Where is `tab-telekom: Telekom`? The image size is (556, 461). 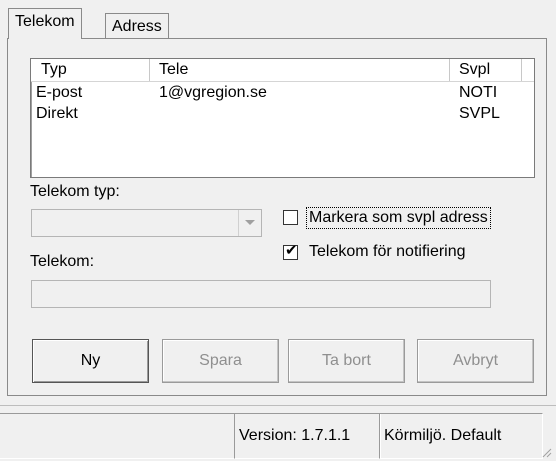
tab-telekom: Telekom is located at coordinates (45, 23).